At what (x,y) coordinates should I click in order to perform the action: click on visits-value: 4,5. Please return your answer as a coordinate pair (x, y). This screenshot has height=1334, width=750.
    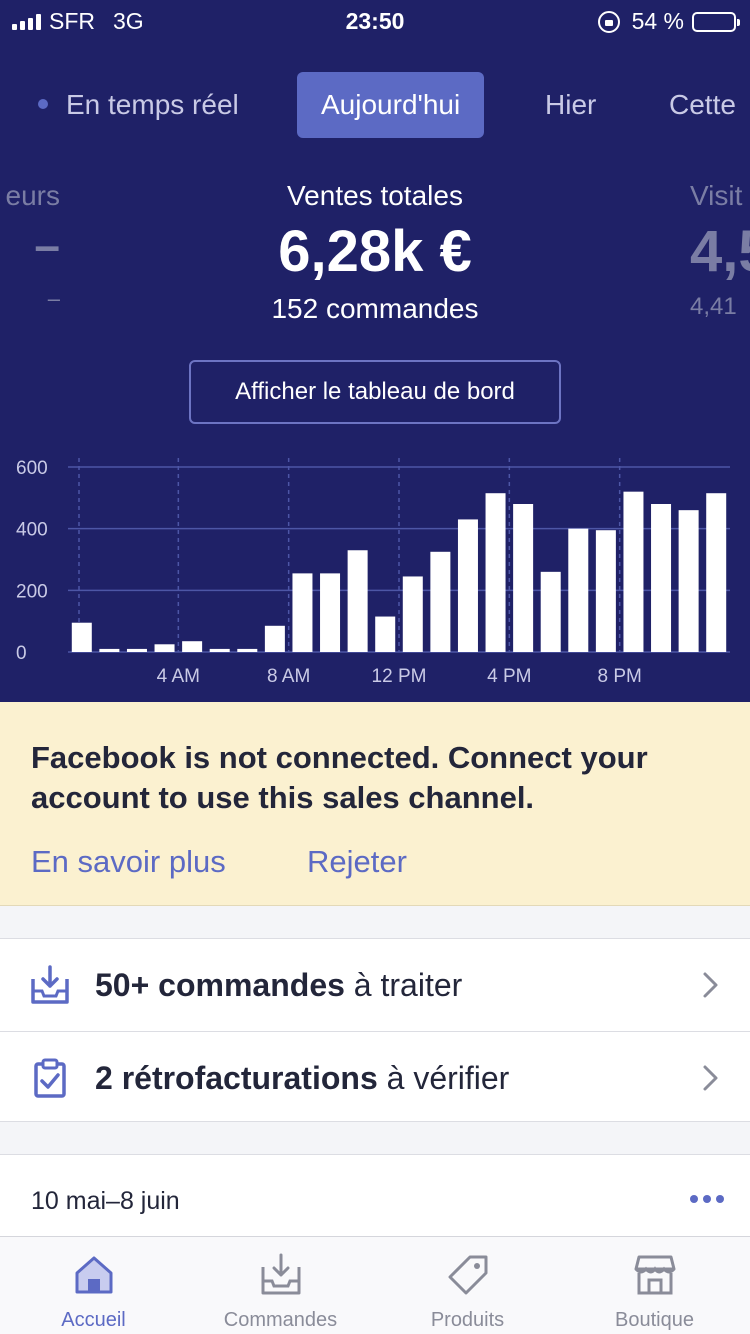
    Looking at the image, I should click on (720, 251).